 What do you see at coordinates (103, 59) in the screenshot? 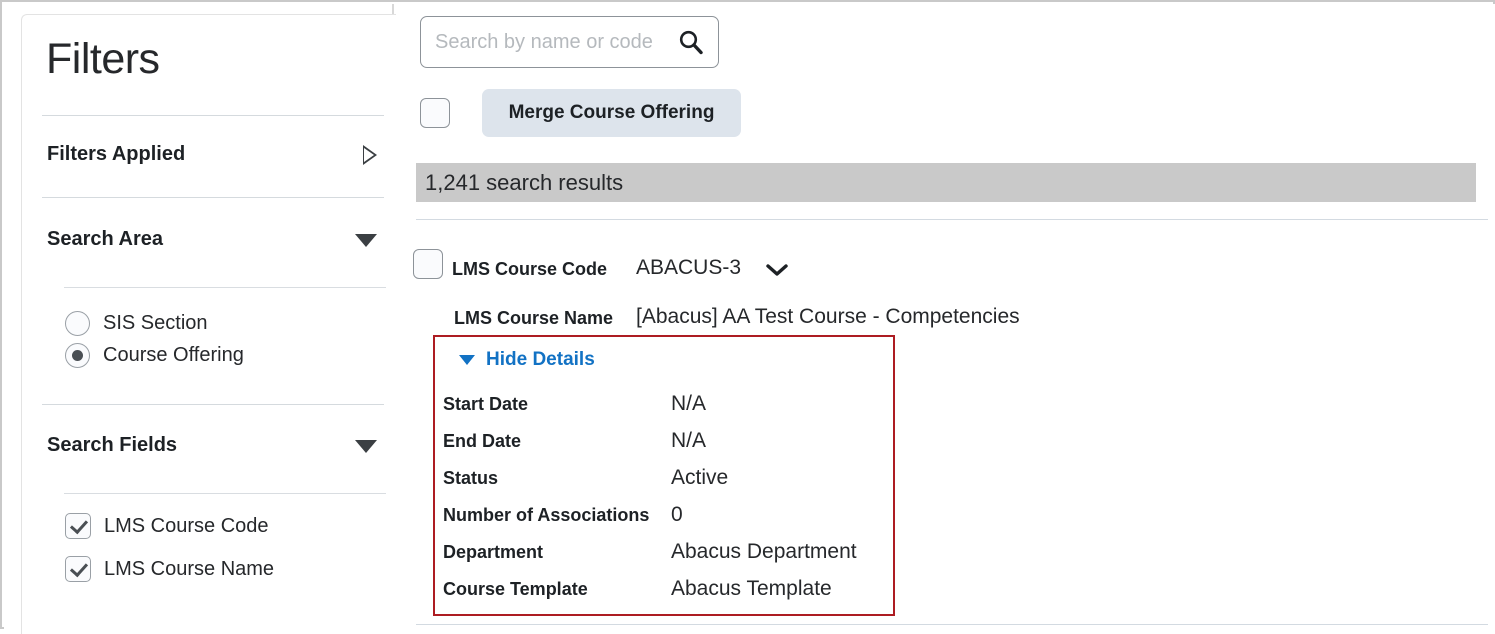
I see `page-title: Filters` at bounding box center [103, 59].